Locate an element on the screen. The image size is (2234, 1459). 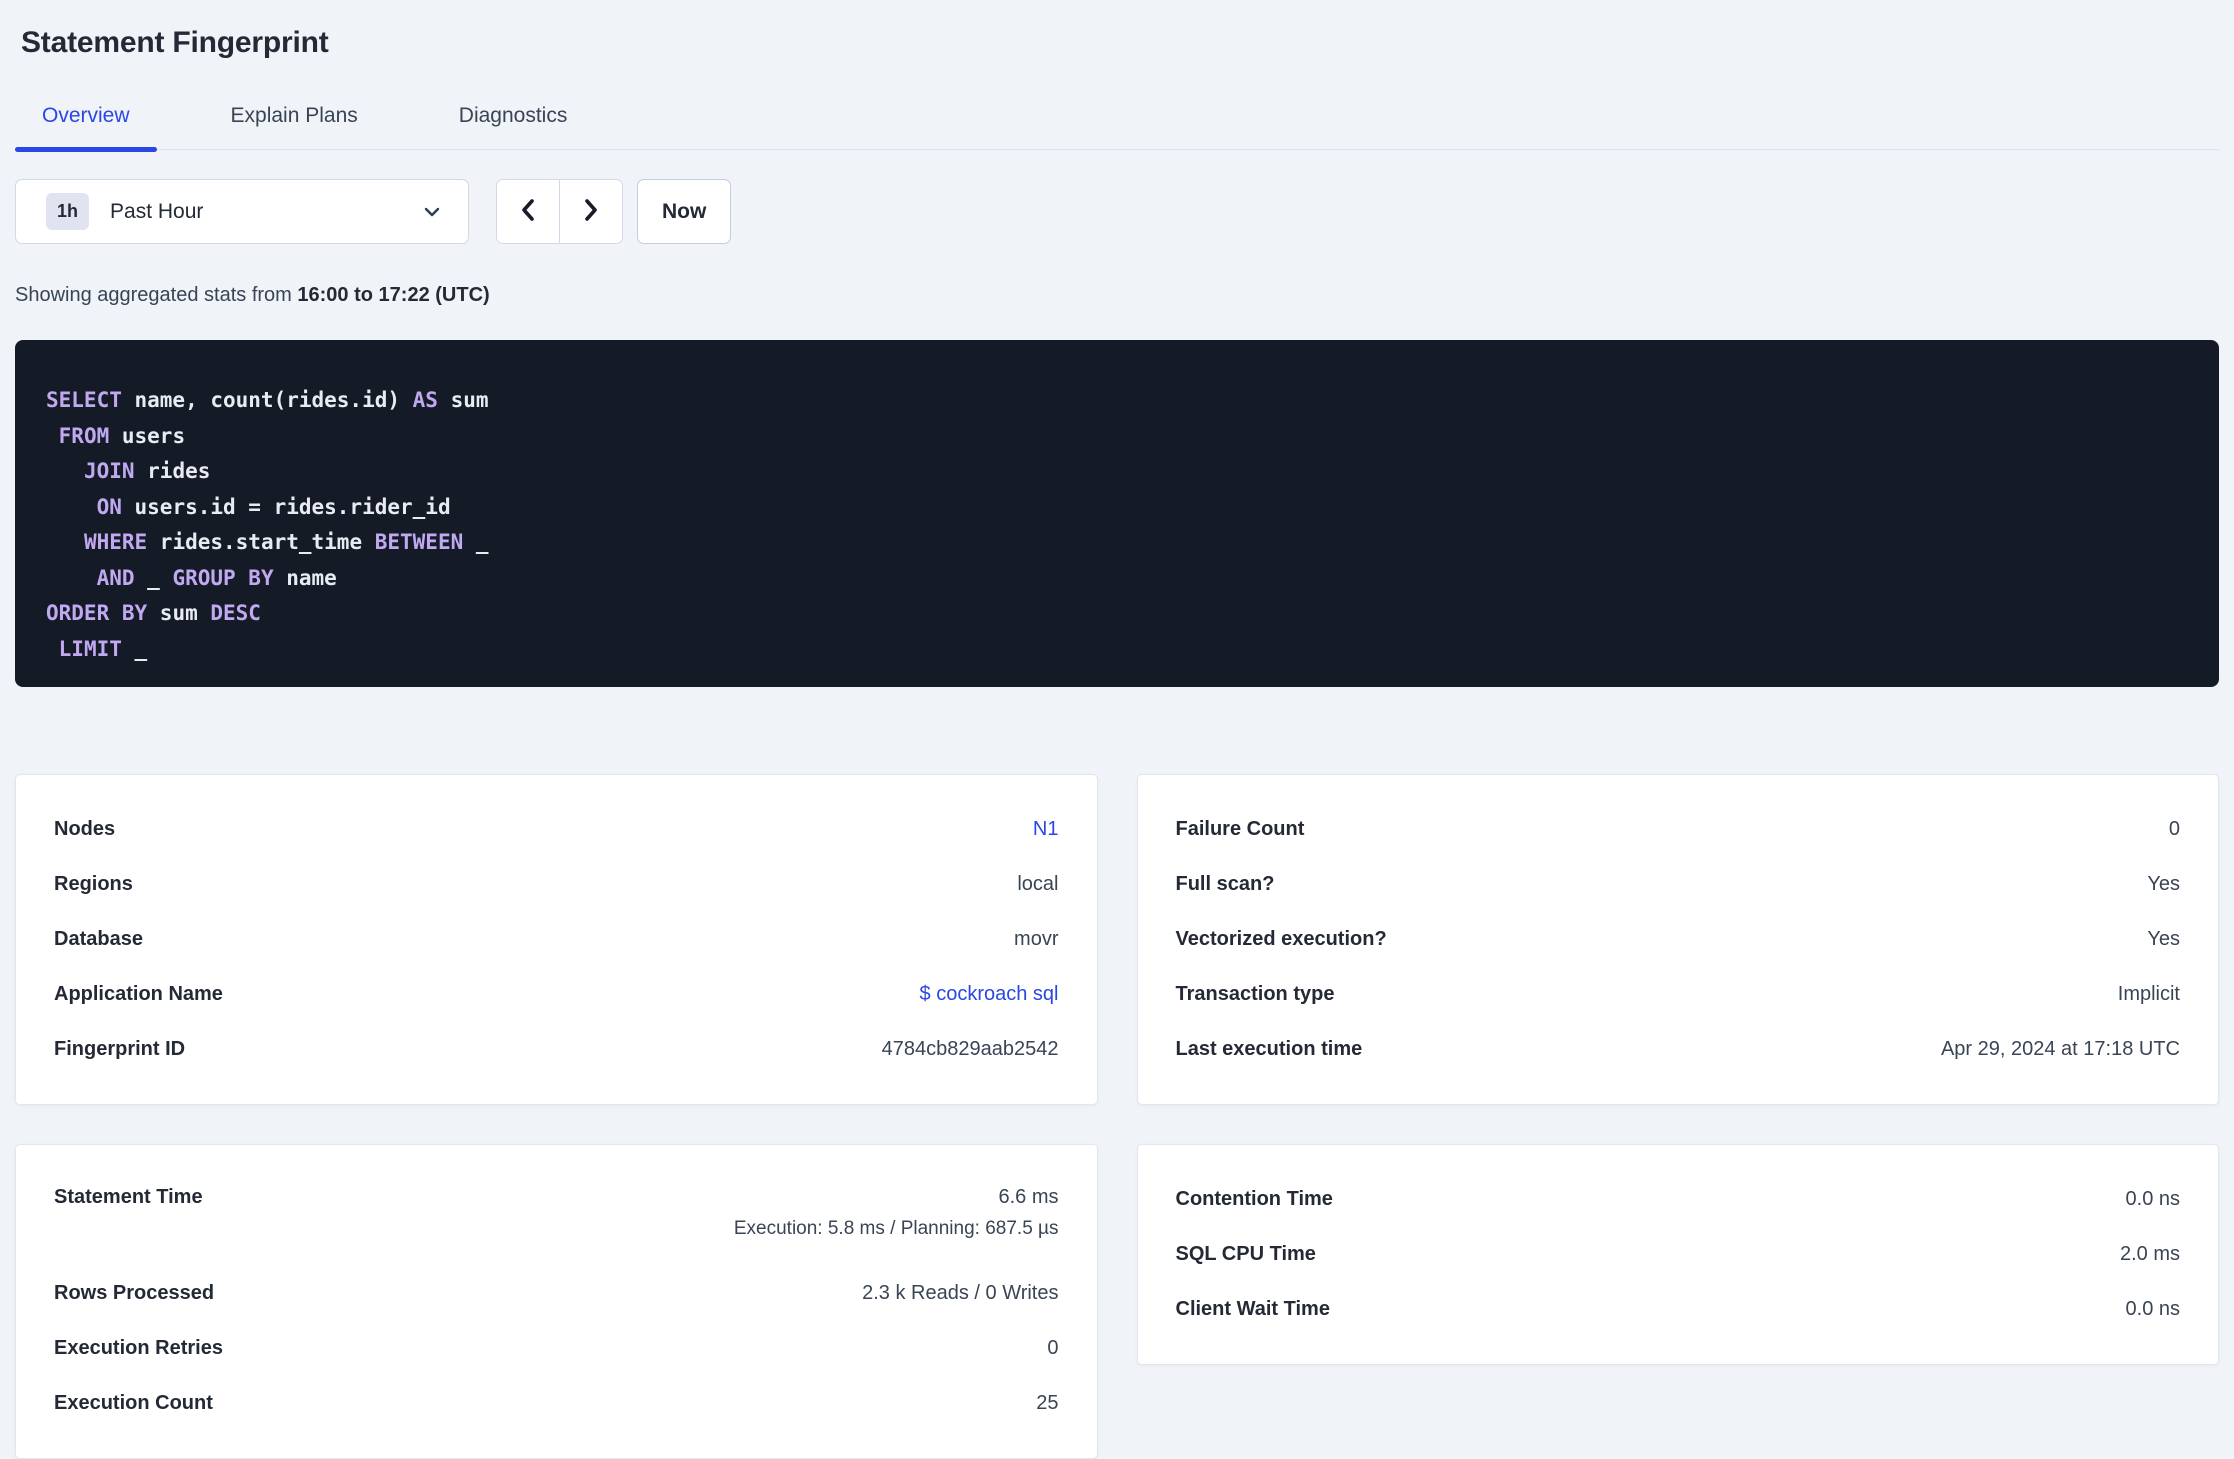
next-time-interval-button is located at coordinates (591, 211).